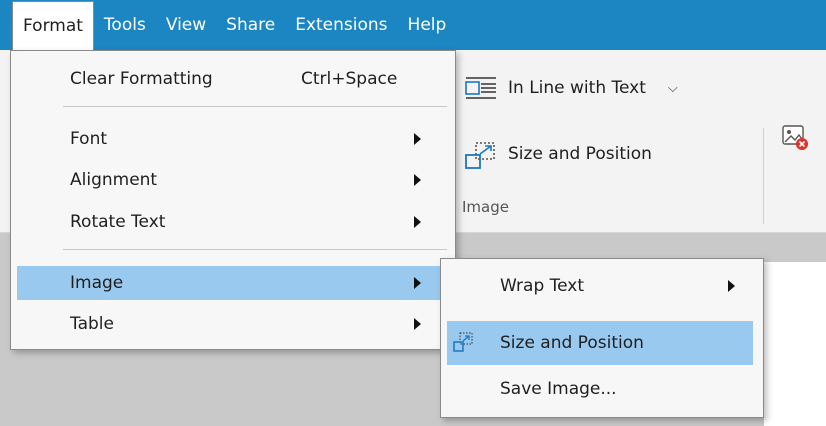  I want to click on chevron-down-icon: ⌵, so click(672, 88).